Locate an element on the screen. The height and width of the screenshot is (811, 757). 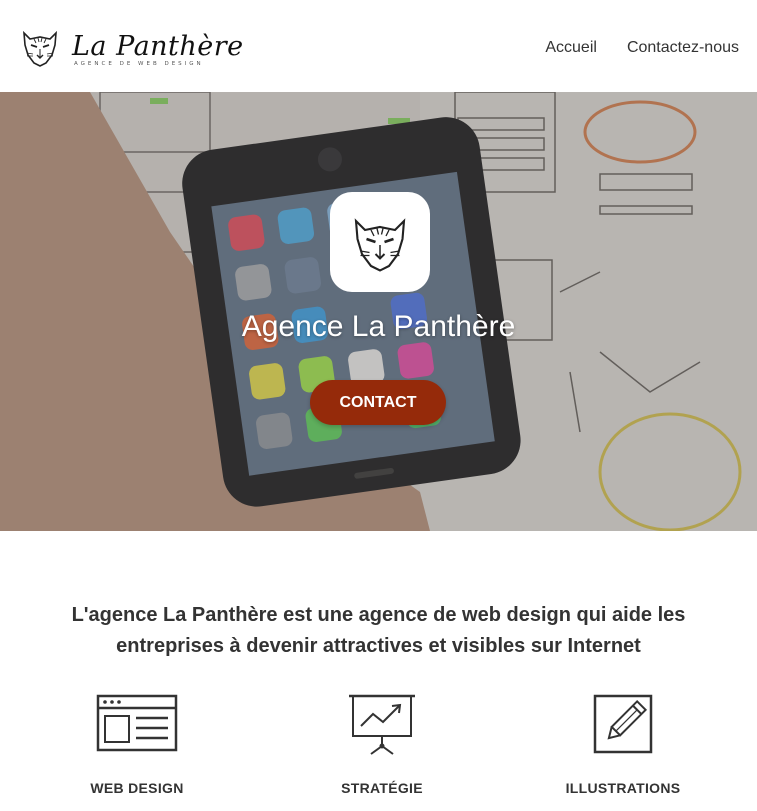
panther-head-icon is located at coordinates (380, 245).